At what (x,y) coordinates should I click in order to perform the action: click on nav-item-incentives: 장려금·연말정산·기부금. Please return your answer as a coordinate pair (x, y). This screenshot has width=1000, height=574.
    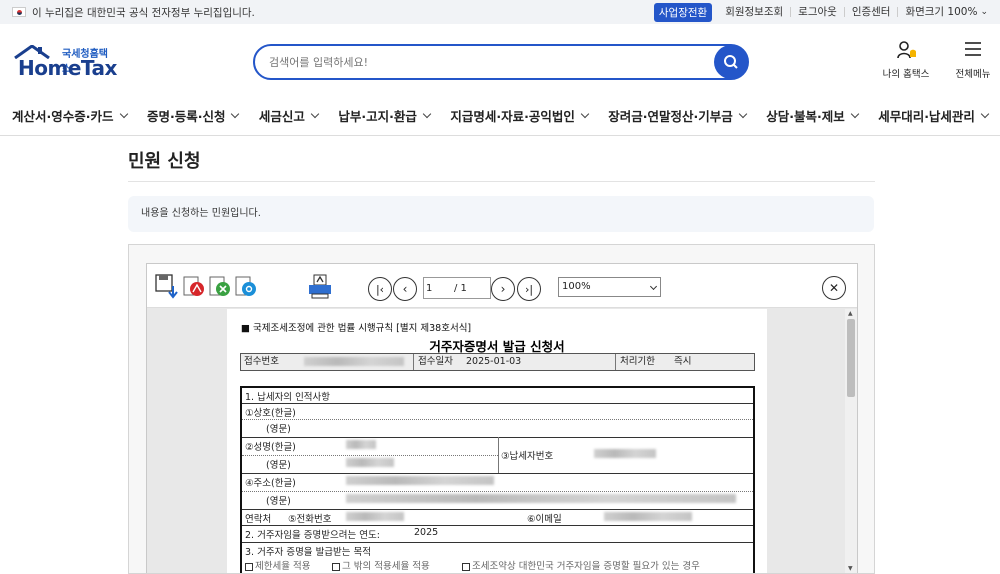
    Looking at the image, I should click on (678, 115).